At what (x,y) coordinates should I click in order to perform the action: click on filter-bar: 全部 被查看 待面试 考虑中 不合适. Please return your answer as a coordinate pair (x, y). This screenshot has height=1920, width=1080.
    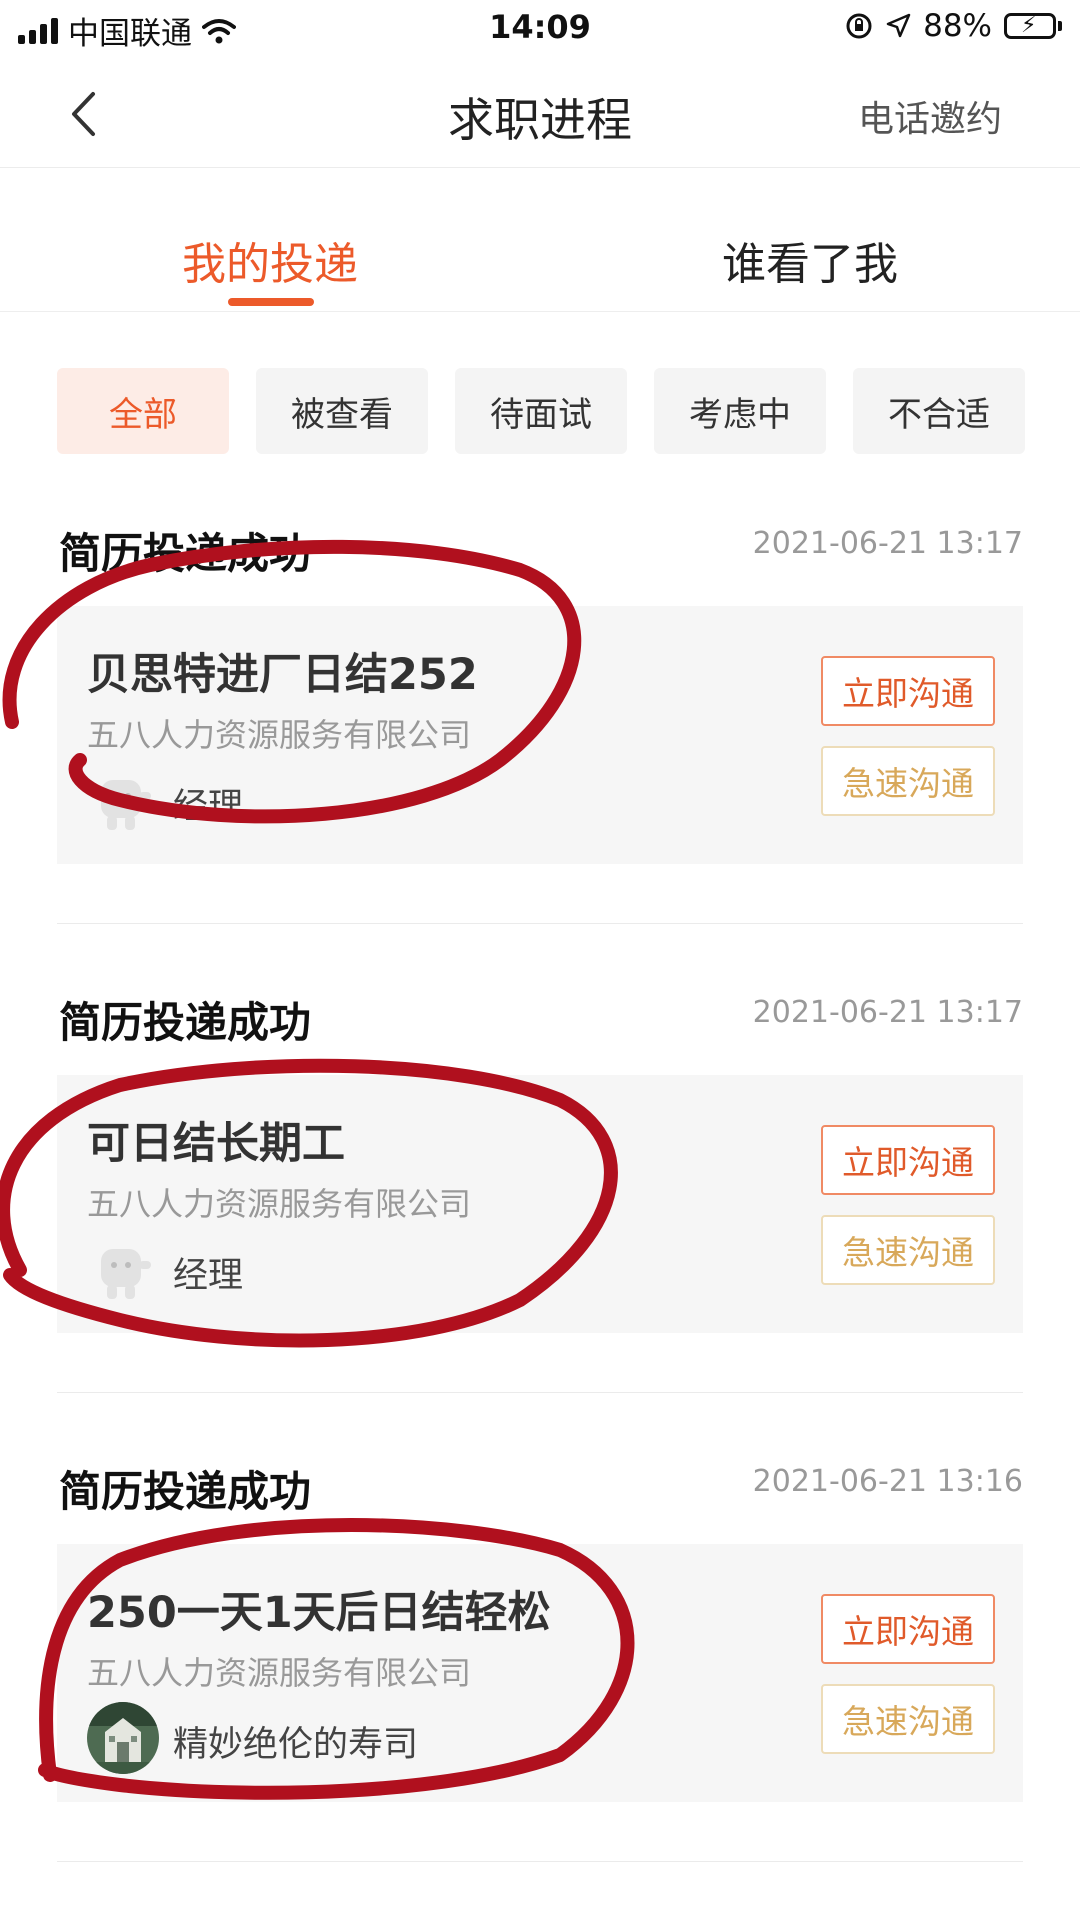
    Looking at the image, I should click on (541, 411).